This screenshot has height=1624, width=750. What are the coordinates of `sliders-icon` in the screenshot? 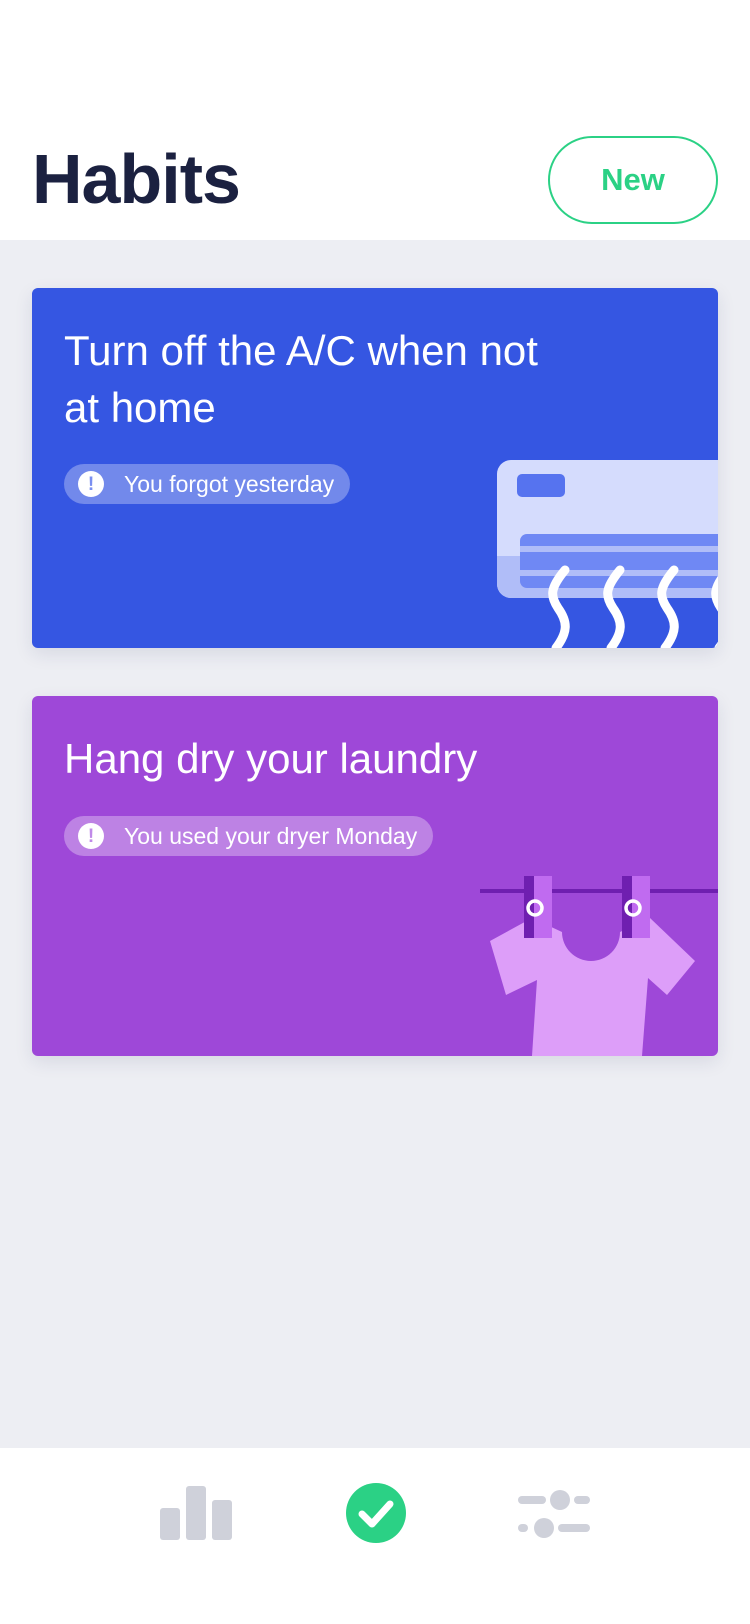 It's located at (554, 1512).